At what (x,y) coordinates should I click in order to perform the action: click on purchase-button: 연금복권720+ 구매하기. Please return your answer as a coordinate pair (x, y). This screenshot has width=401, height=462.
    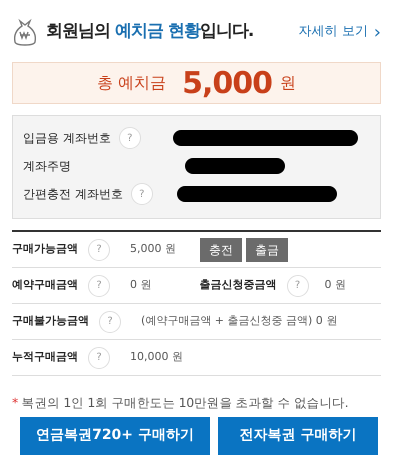
    Looking at the image, I should click on (115, 435).